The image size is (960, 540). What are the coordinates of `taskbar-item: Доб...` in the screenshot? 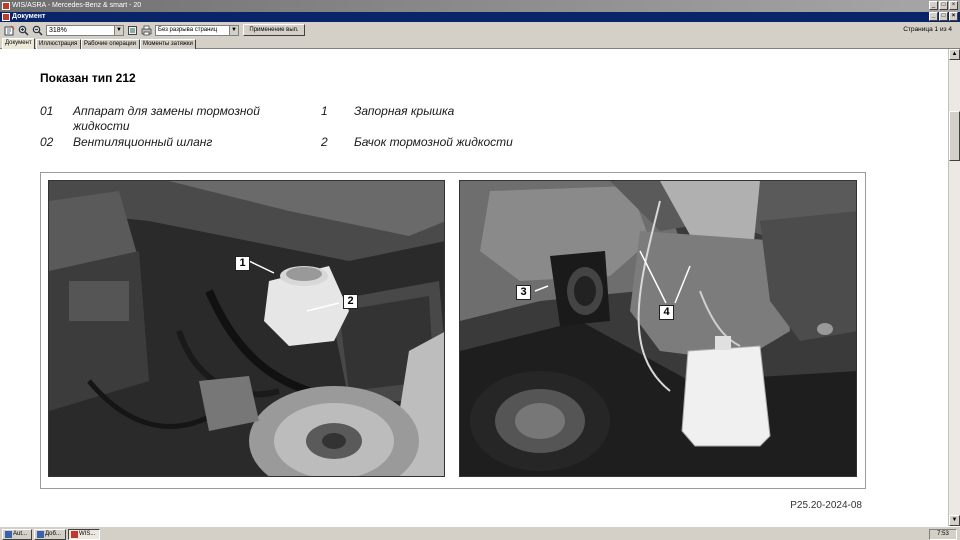 It's located at (50, 534).